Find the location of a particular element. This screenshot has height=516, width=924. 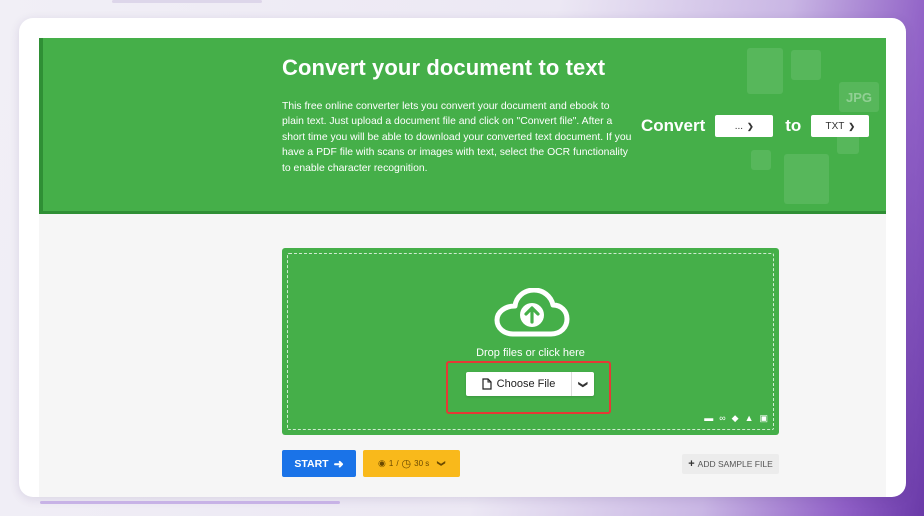

limits-button: ◉ 1 / ◷ 30 s ❯ is located at coordinates (411, 463).